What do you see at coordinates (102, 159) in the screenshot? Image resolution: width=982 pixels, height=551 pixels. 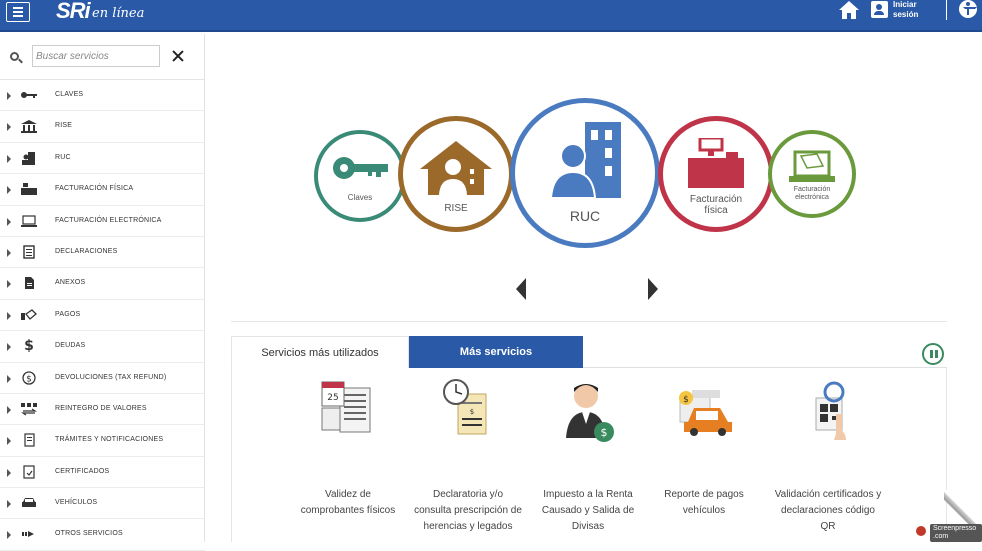 I see `sidebar-item-ruc: RUC` at bounding box center [102, 159].